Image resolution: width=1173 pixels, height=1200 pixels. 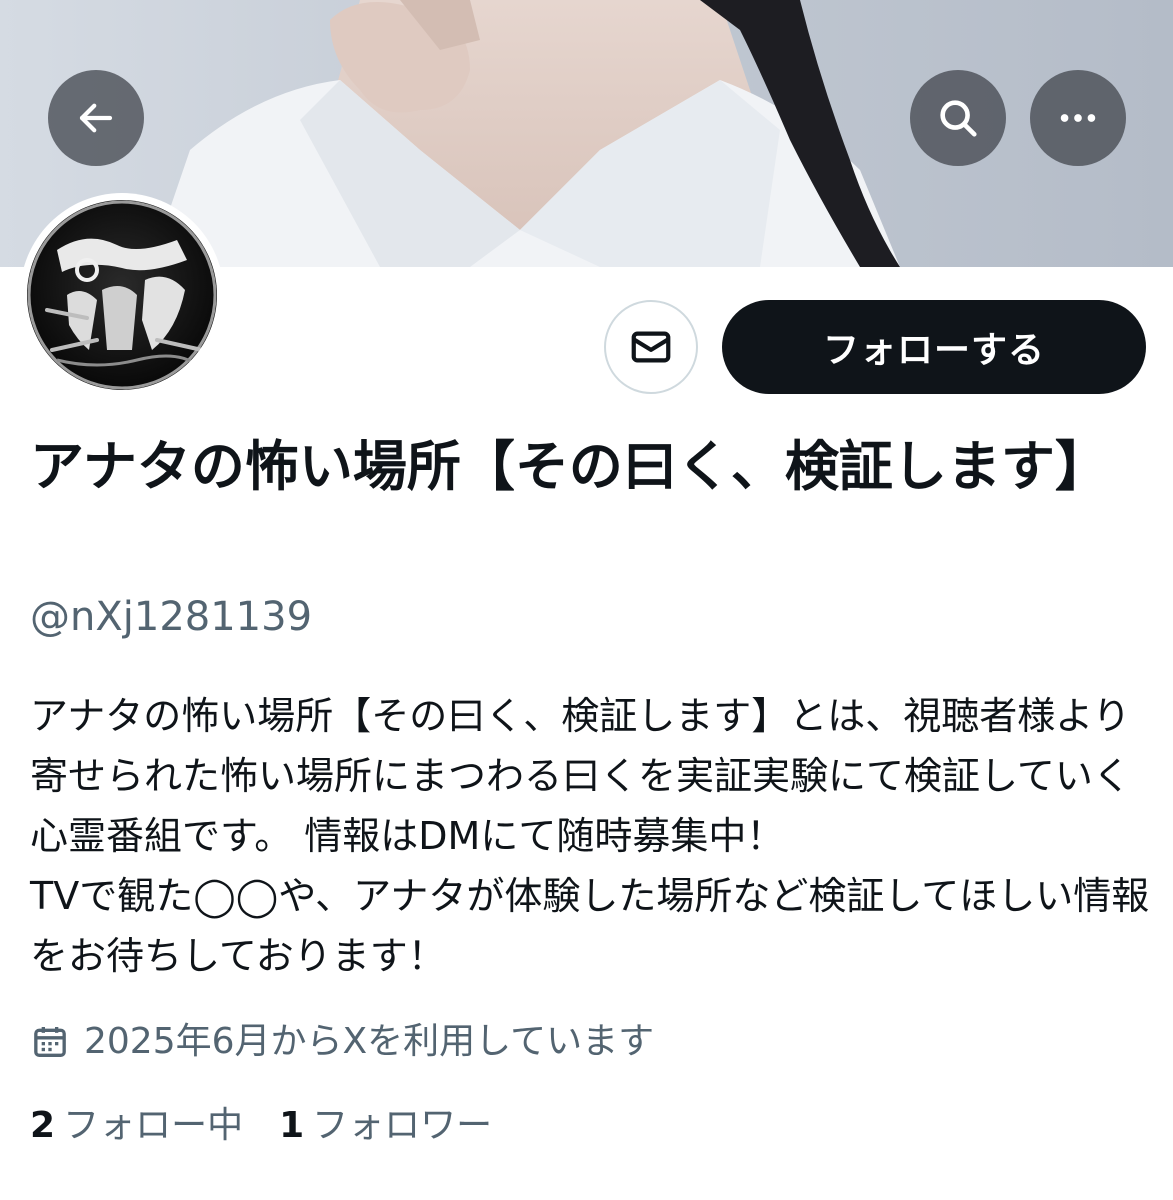 I want to click on back-button, so click(x=96, y=118).